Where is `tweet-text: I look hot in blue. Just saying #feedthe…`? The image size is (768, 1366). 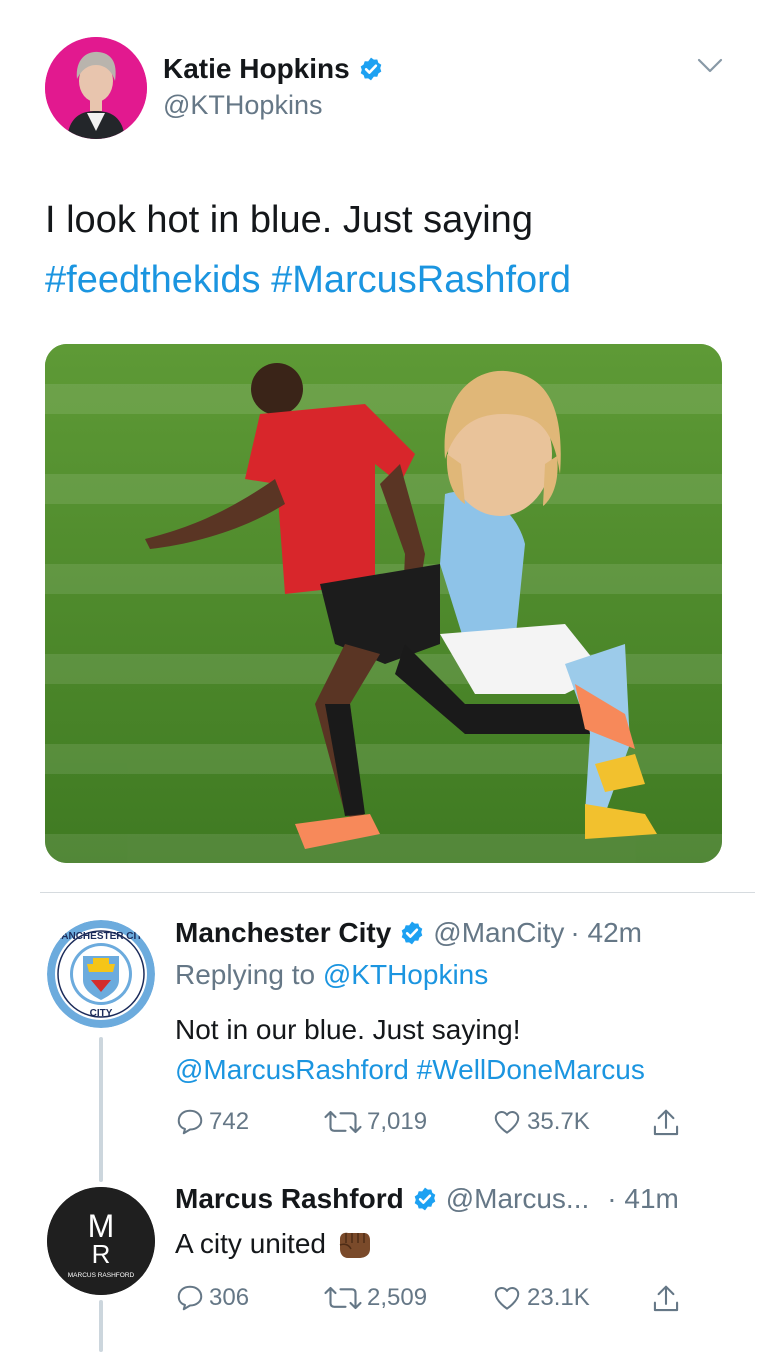
tweet-text: I look hot in blue. Just saying #feedthe… is located at coordinates (390, 250).